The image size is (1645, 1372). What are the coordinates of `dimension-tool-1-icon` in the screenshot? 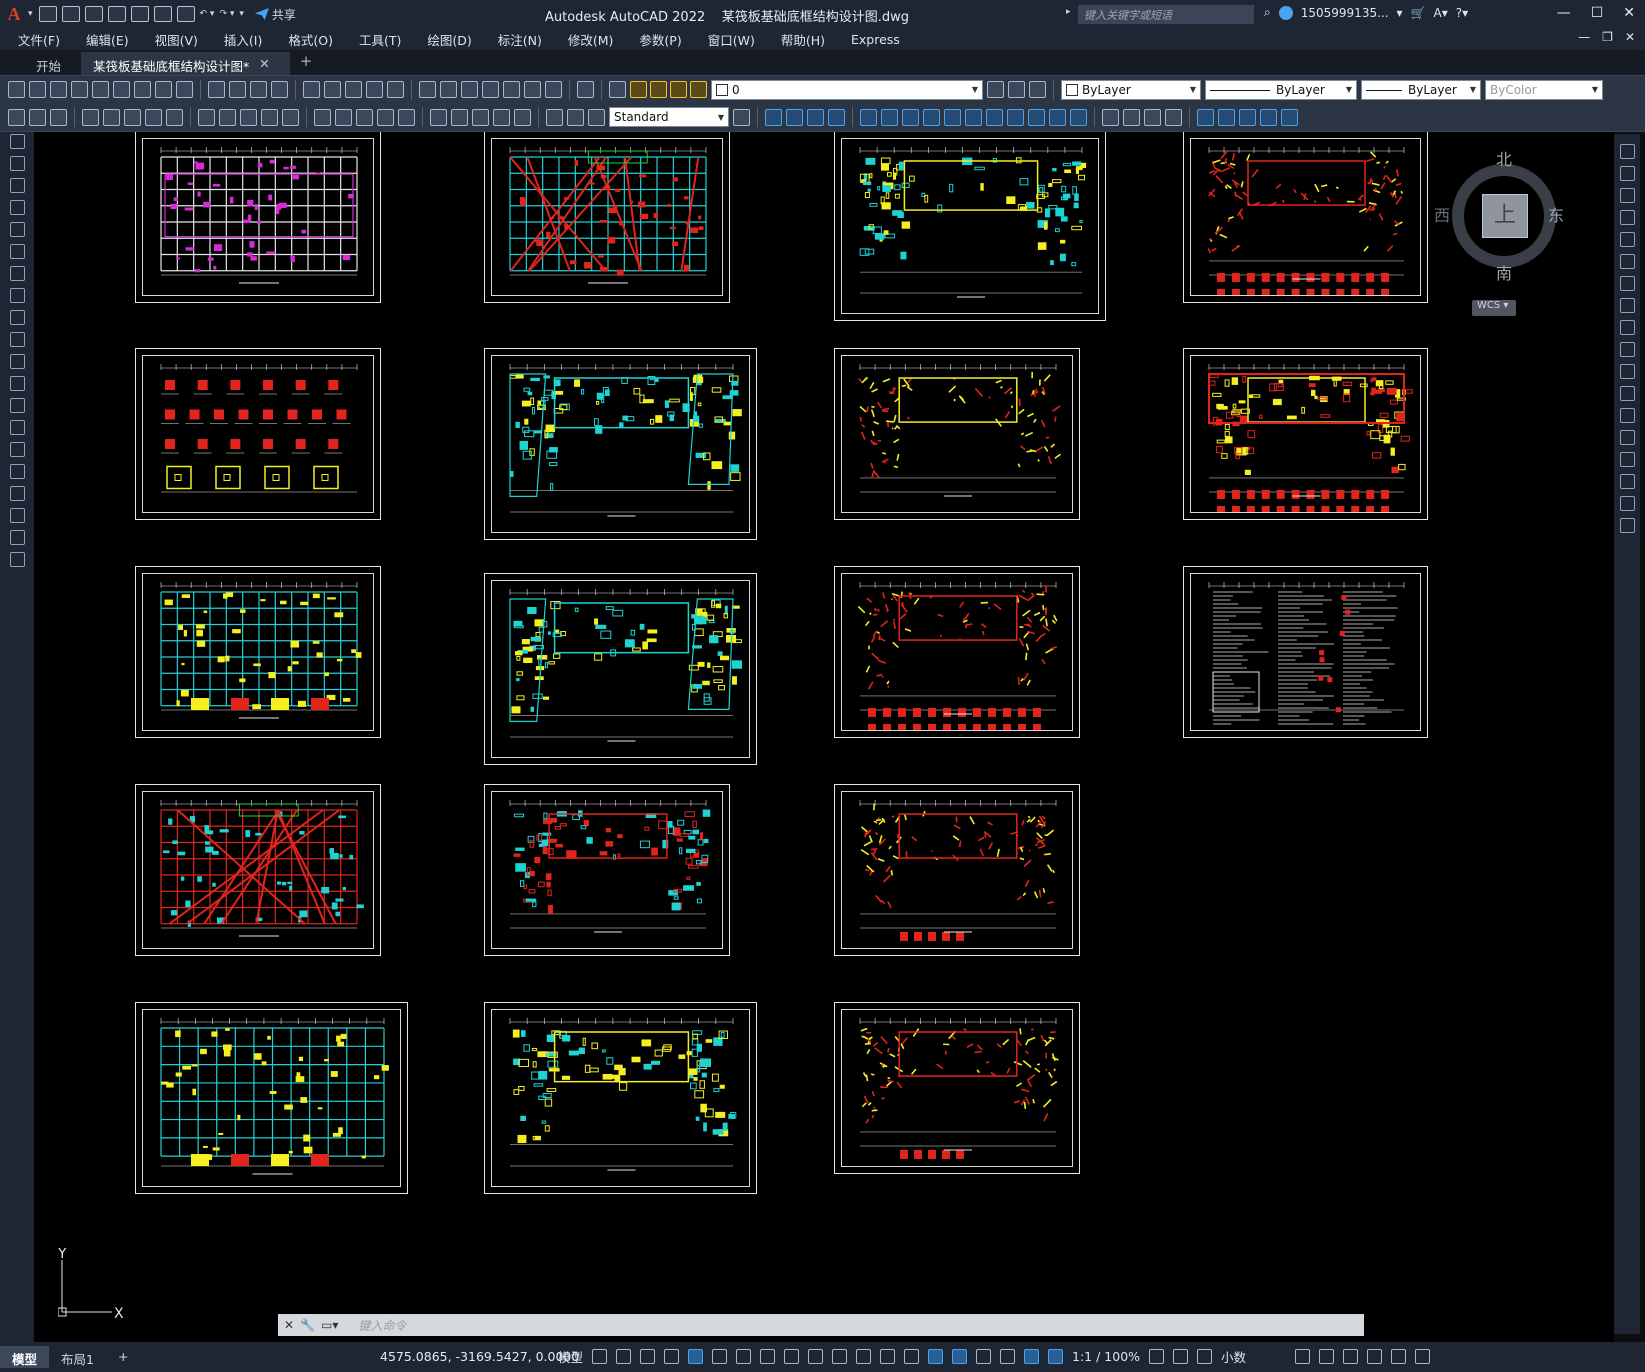 It's located at (111, 117).